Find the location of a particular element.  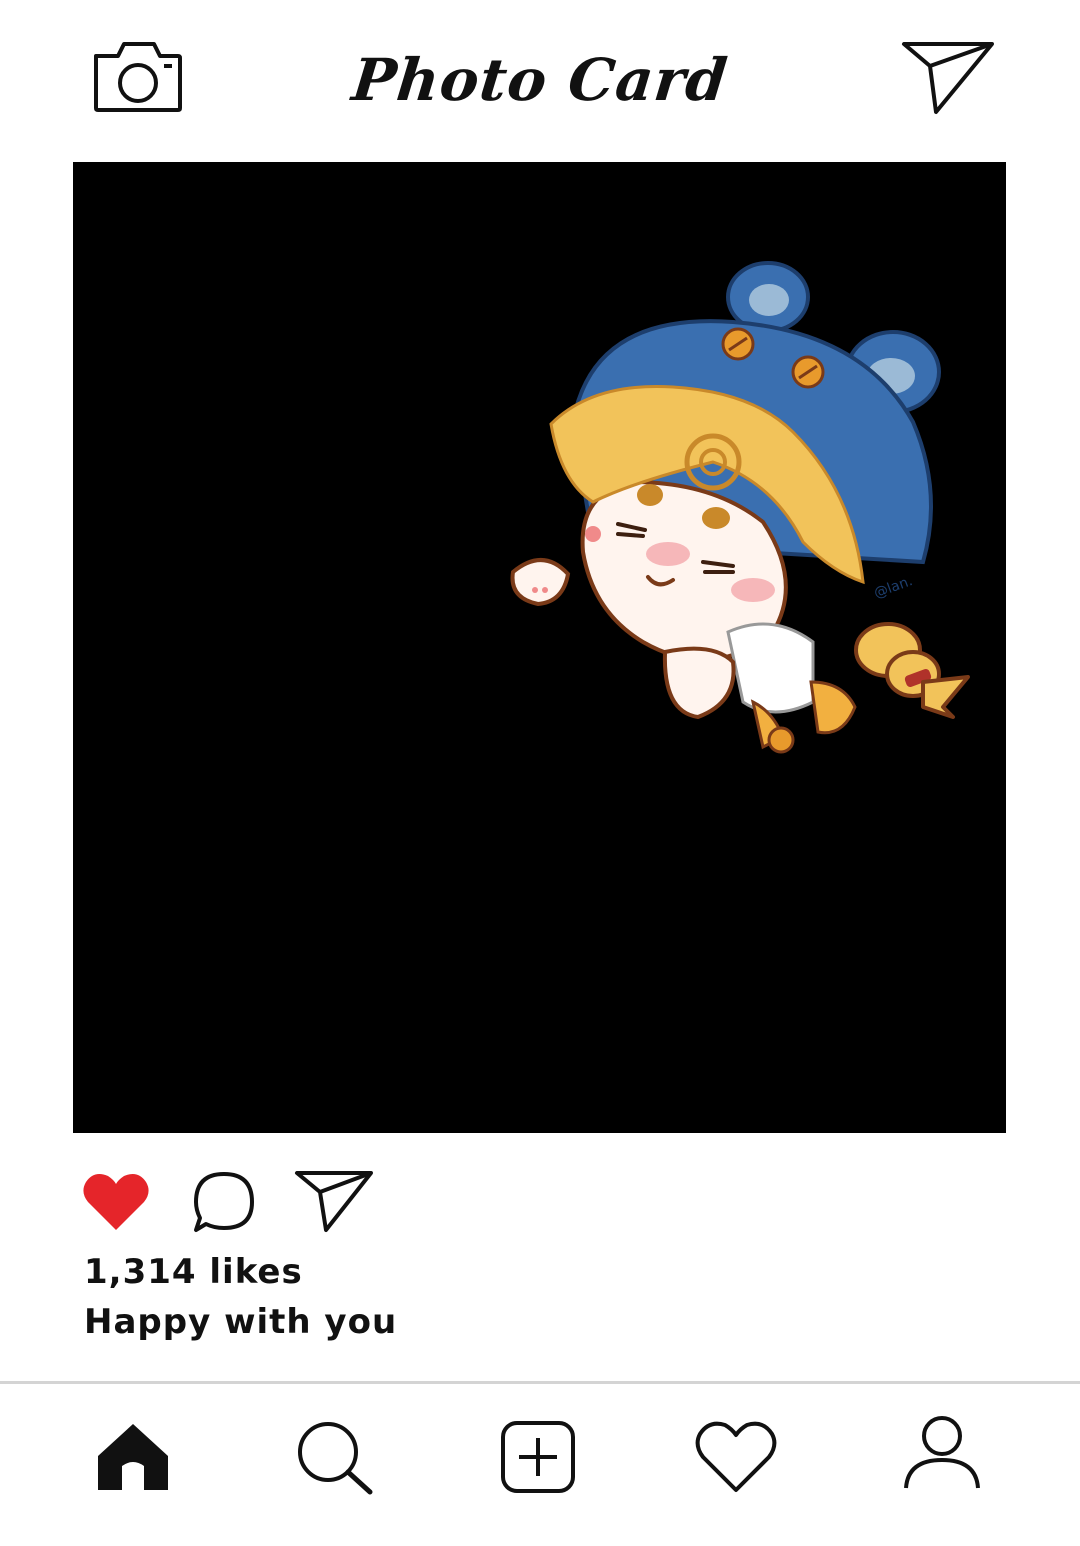

send-icon is located at coordinates (948, 77).